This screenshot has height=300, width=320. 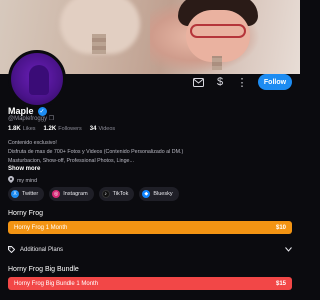 I want to click on message-icon, so click(x=198, y=82).